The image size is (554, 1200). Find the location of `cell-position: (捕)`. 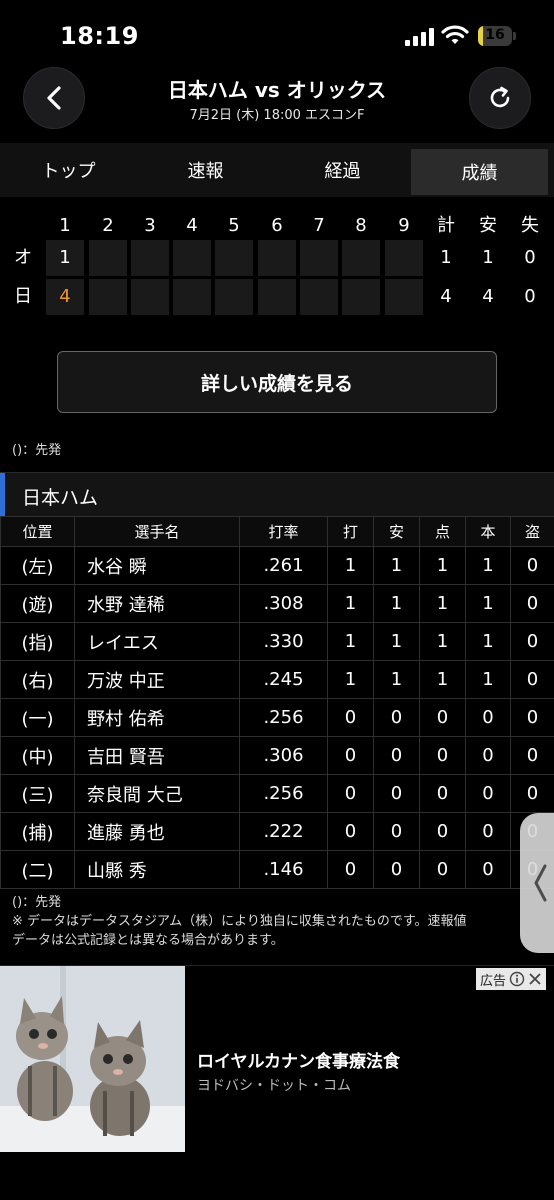

cell-position: (捕) is located at coordinates (37, 831).